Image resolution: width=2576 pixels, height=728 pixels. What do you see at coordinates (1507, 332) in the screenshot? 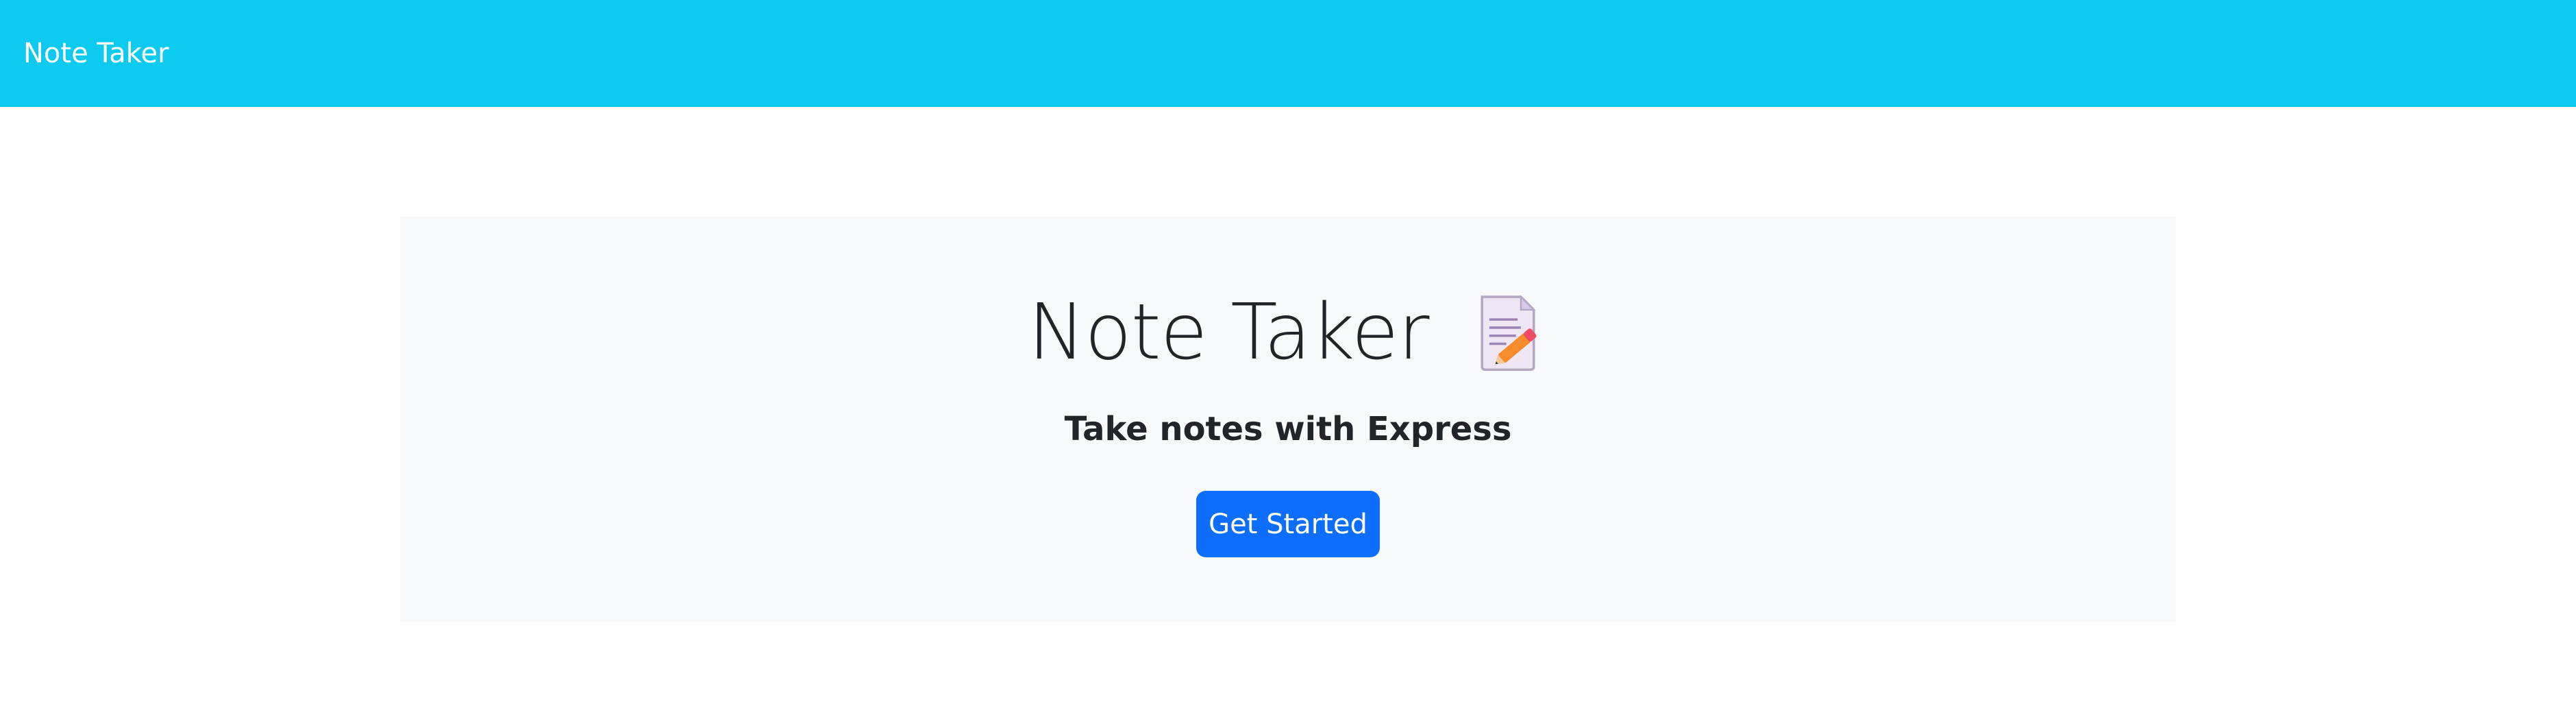
I see `memo-icon` at bounding box center [1507, 332].